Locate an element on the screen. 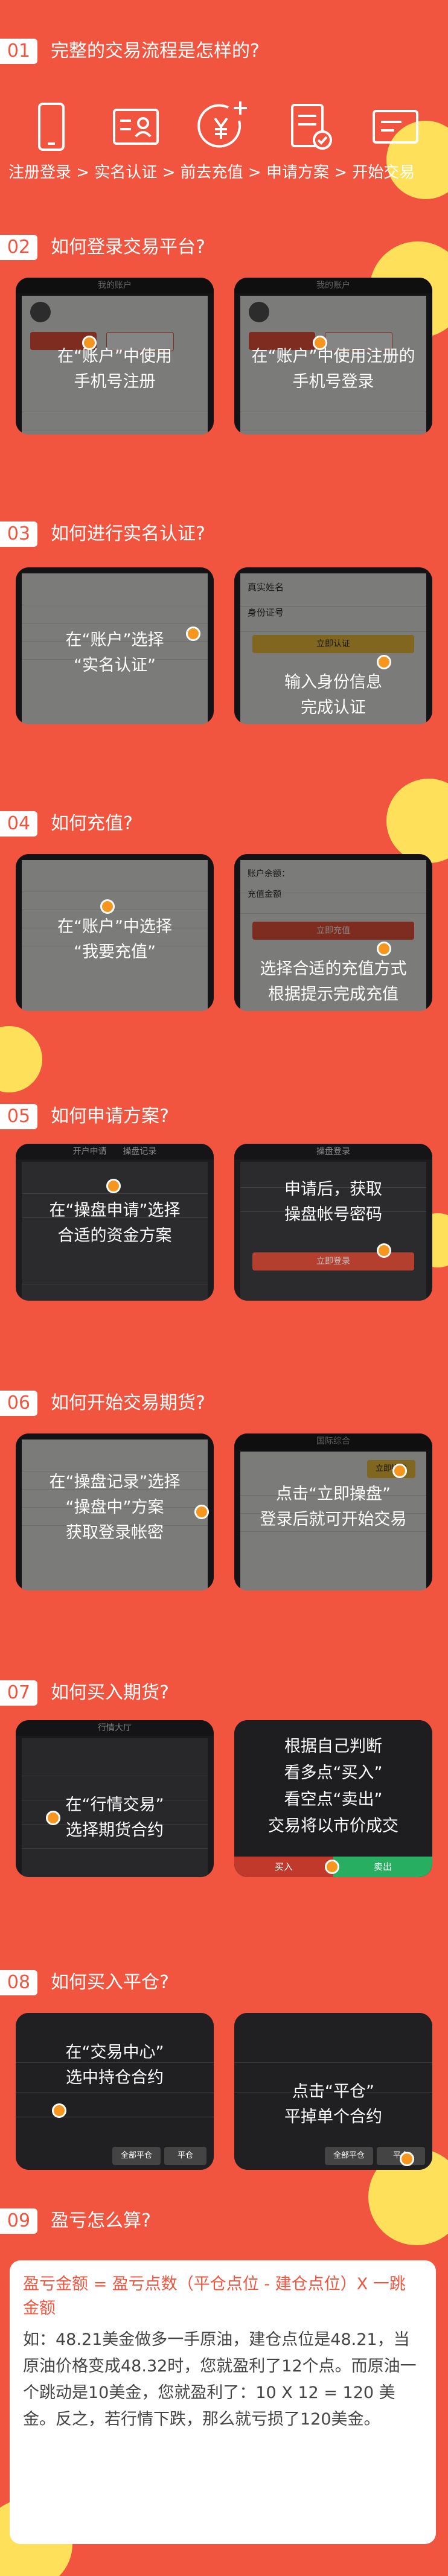 This screenshot has height=2576, width=448. screenshot-card-plan-login: 操盘登录 立即登录 申请后，获取 操盘帐号密码 is located at coordinates (333, 1222).